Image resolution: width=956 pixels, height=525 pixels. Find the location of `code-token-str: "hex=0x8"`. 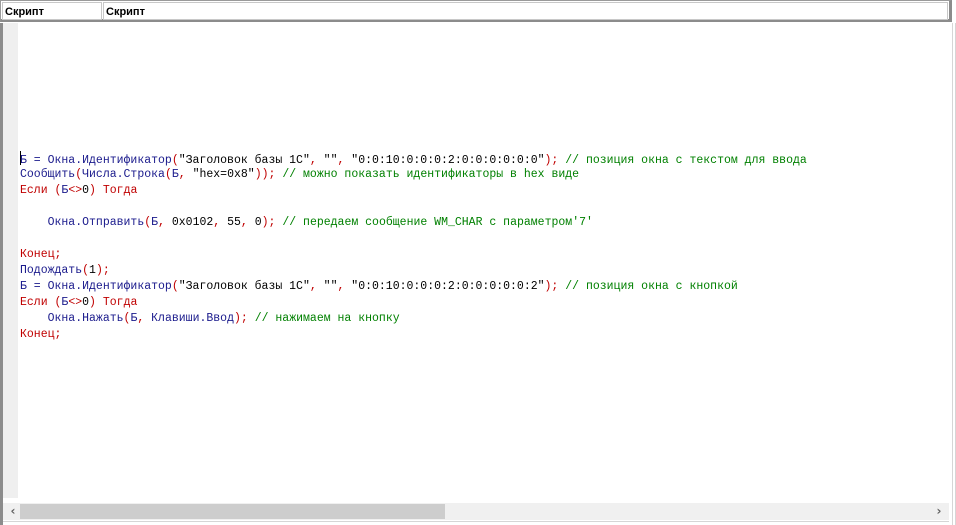

code-token-str: "hex=0x8" is located at coordinates (223, 174).